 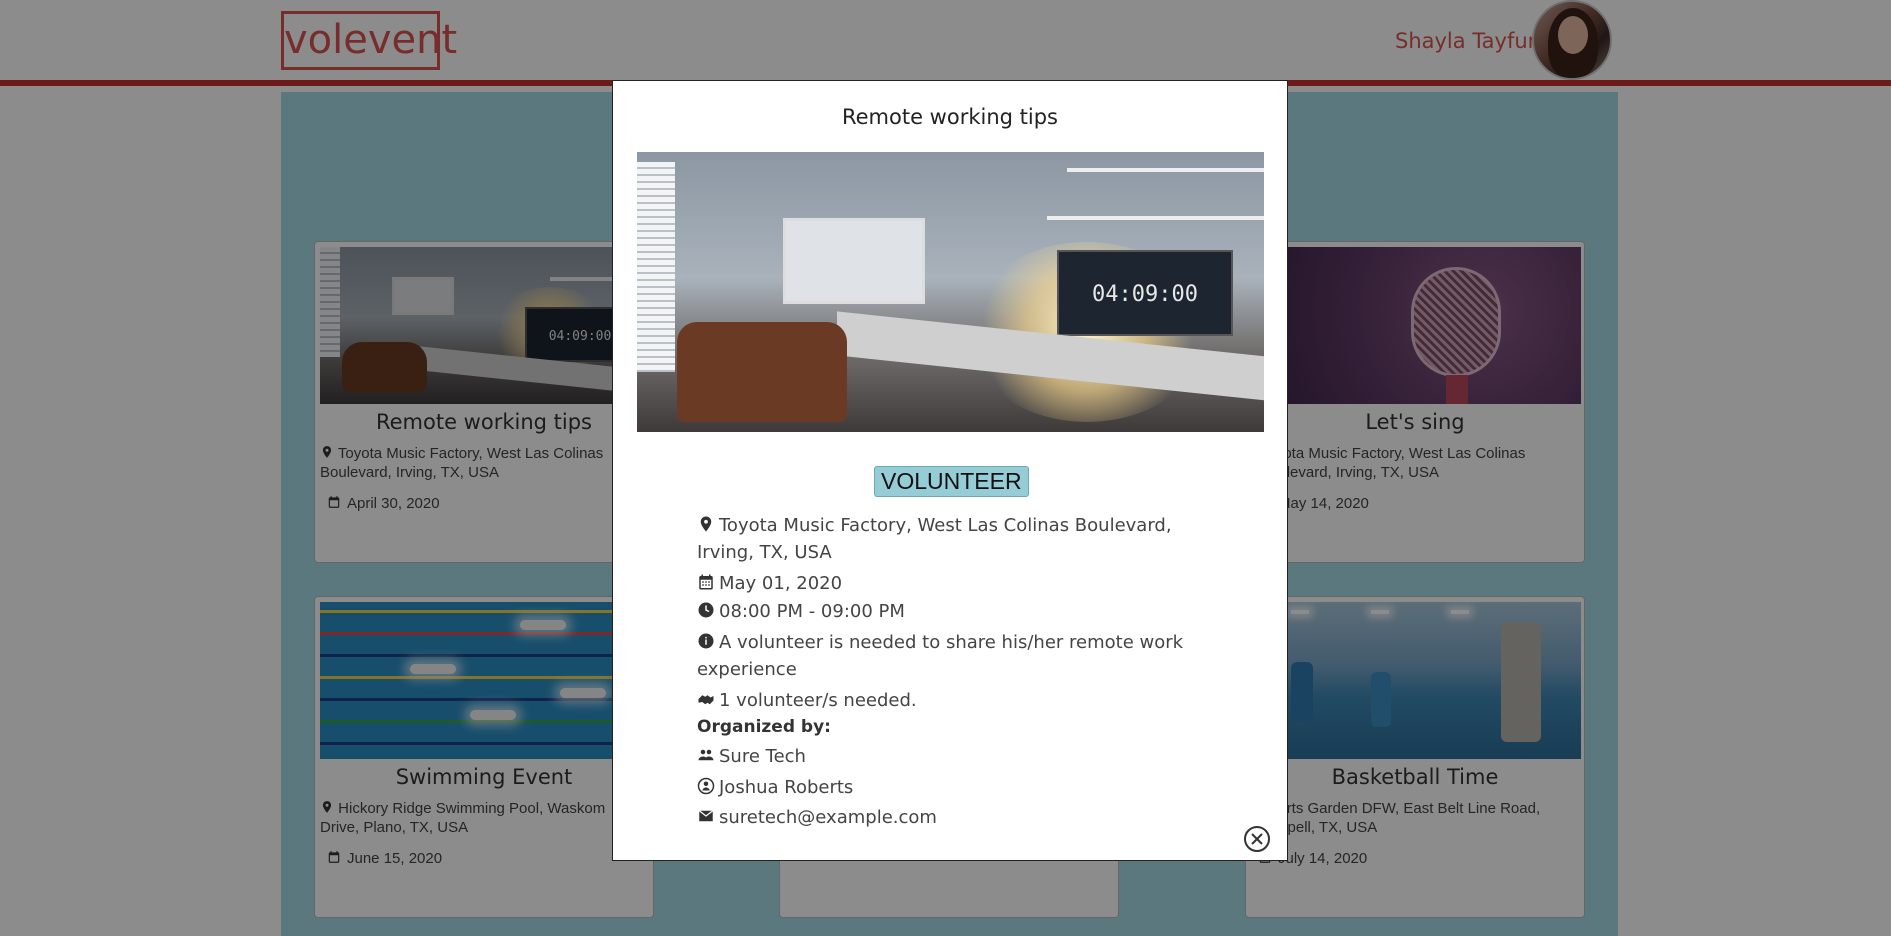 What do you see at coordinates (947, 817) in the screenshot?
I see `modal-email: suretech@example.com` at bounding box center [947, 817].